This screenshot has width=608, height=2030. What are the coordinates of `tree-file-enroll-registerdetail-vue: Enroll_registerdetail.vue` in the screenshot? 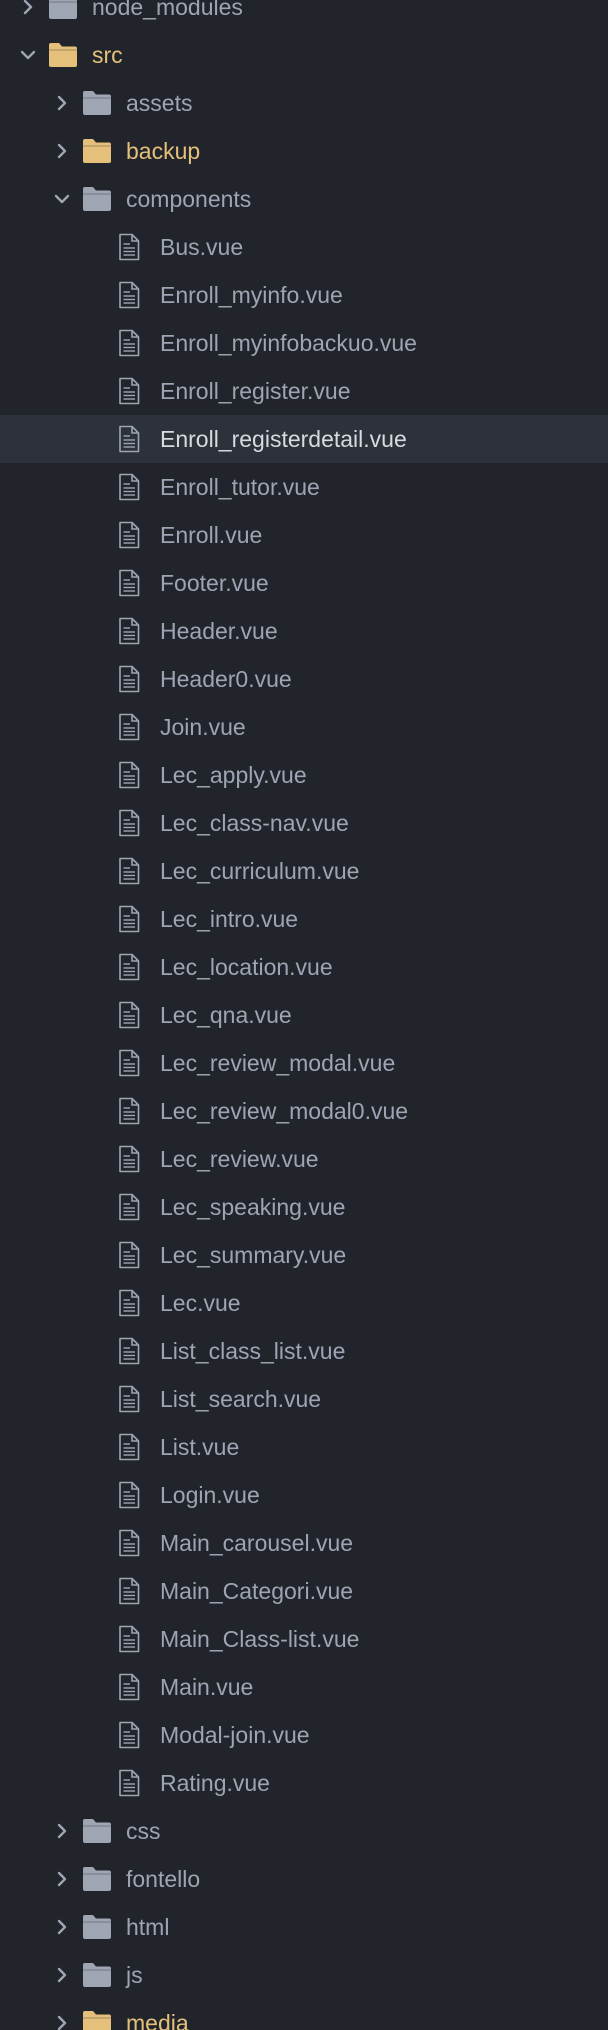 It's located at (304, 439).